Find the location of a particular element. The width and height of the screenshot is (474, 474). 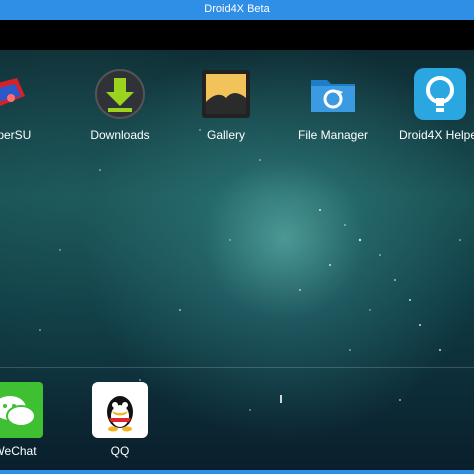

app-file-manager: File Manager is located at coordinates (333, 105).